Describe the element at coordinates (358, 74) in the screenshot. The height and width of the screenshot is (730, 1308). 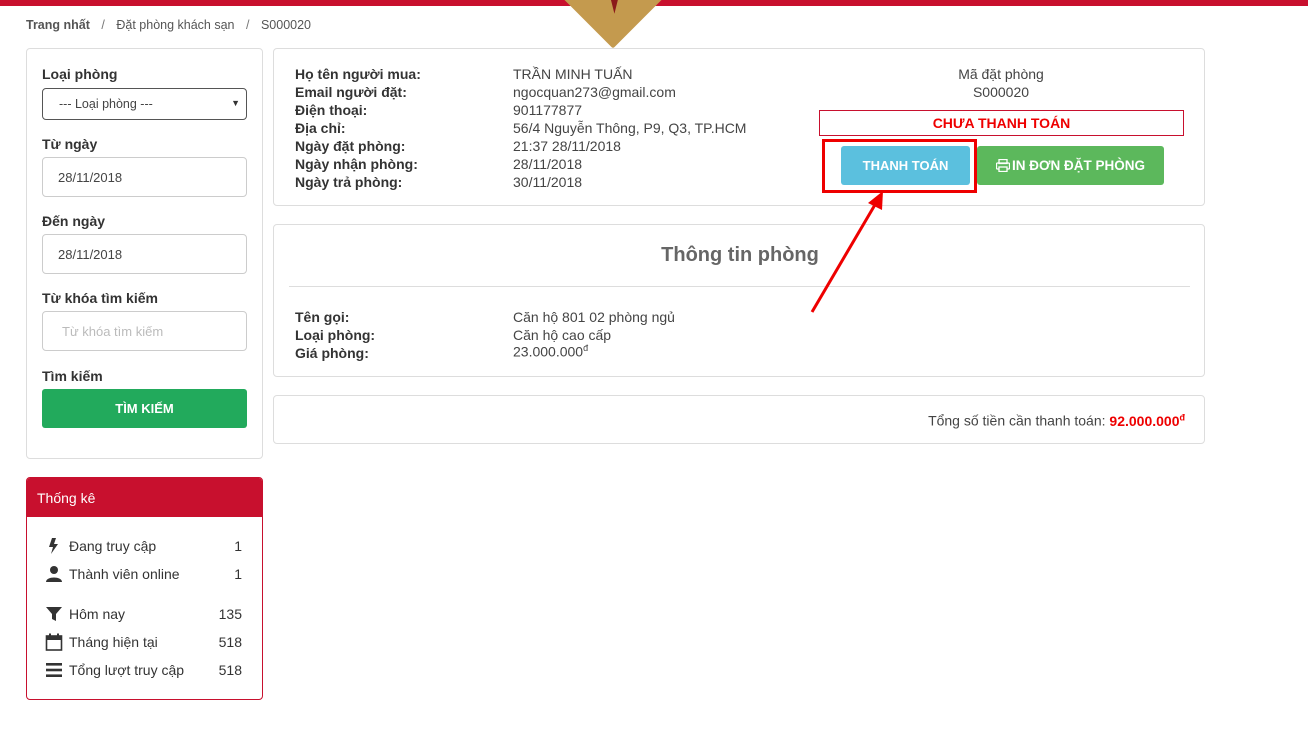
I see `buyer-name-label: Họ tên người mua:` at that location.